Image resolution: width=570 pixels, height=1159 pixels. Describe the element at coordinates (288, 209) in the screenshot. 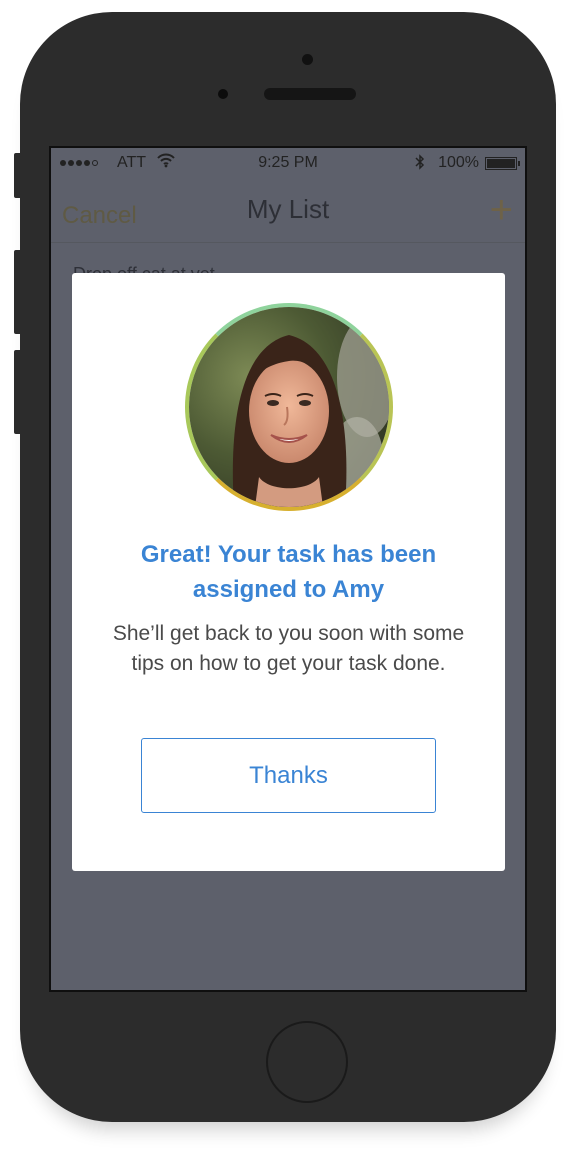

I see `page-title: My List` at that location.